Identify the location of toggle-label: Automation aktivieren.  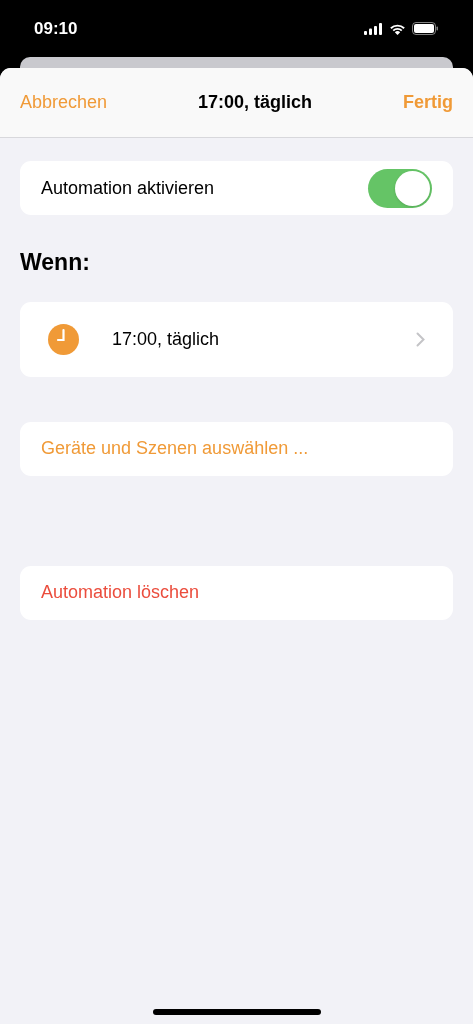
(128, 188).